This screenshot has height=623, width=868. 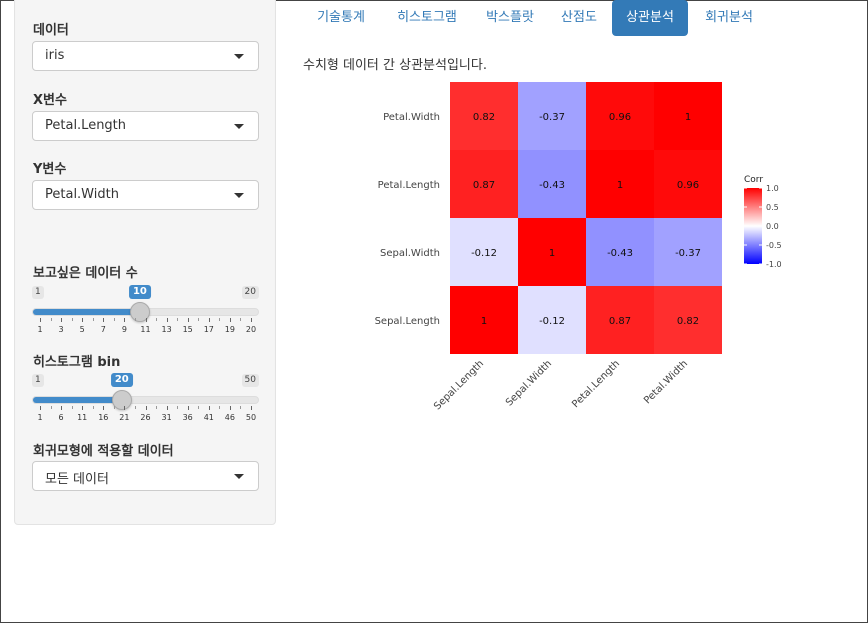 What do you see at coordinates (124, 329) in the screenshot?
I see `slider-tick-label: 9` at bounding box center [124, 329].